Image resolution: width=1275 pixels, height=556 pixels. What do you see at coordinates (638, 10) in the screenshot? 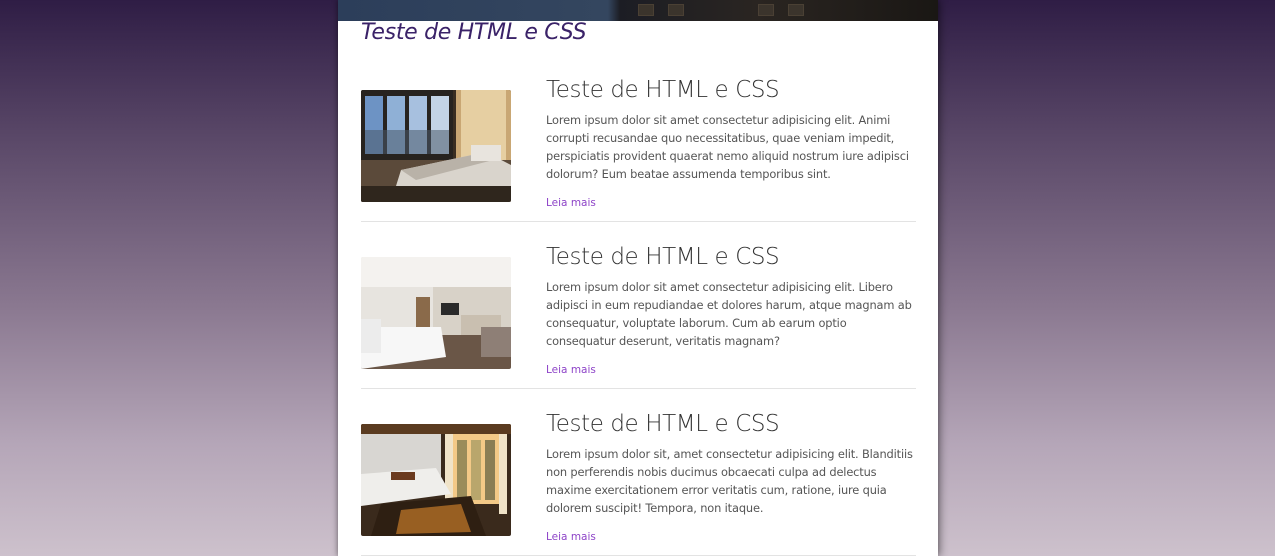
I see `hero-image-strip` at bounding box center [638, 10].